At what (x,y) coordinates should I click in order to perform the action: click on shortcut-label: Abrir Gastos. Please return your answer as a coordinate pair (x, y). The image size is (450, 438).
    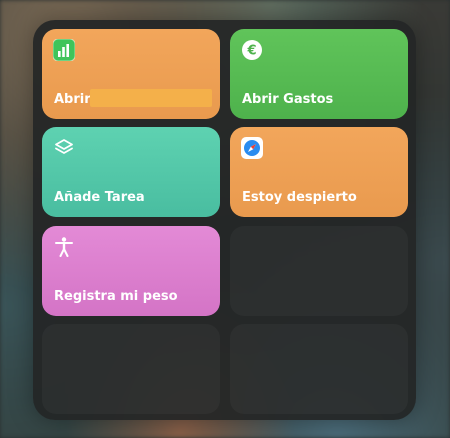
    Looking at the image, I should click on (288, 99).